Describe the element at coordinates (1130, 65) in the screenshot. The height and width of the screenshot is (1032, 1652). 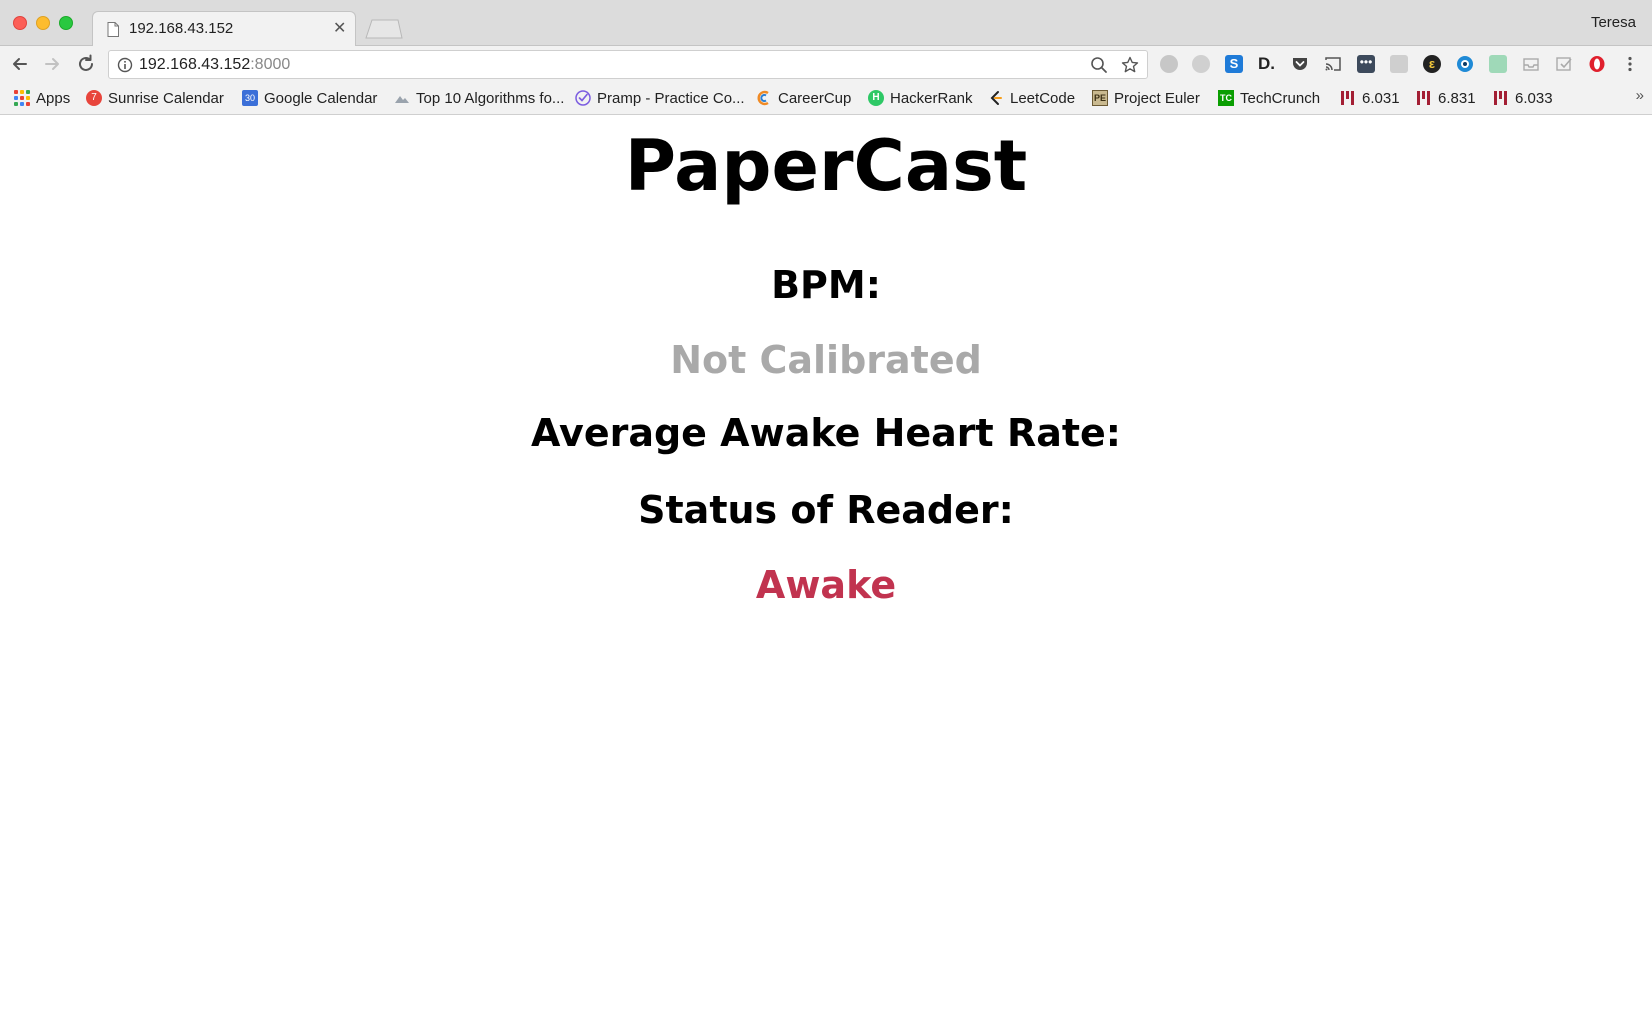
I see `bookmark-star-icon` at that location.